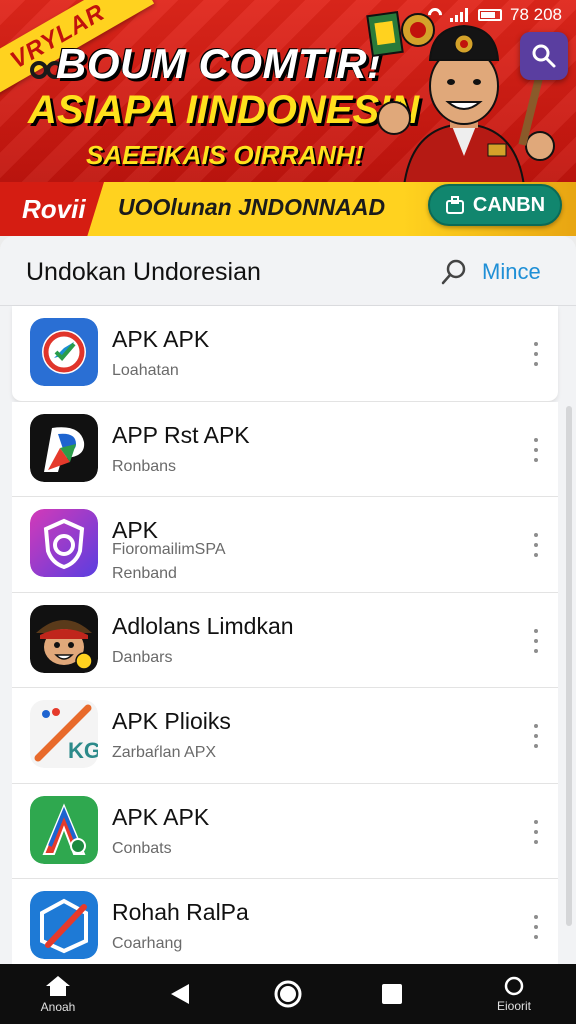 The width and height of the screenshot is (576, 1024). I want to click on banner-cta-button: CANBN, so click(495, 205).